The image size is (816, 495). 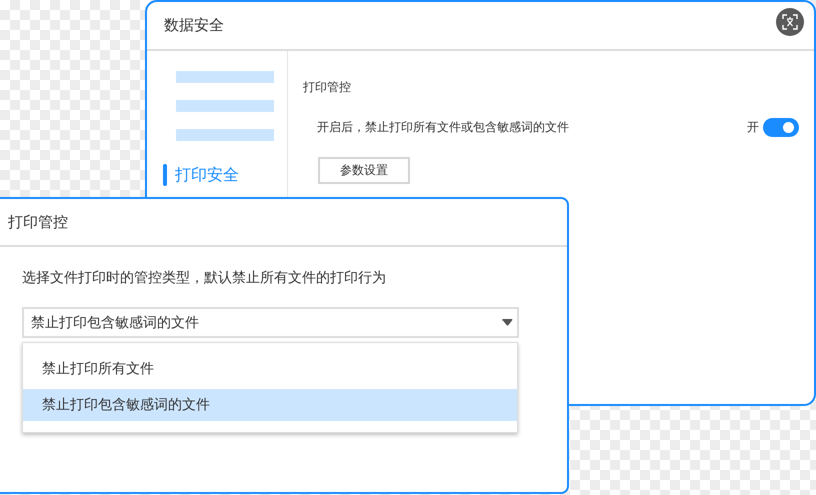 What do you see at coordinates (38, 222) in the screenshot?
I see `dialog-title: 打印管控` at bounding box center [38, 222].